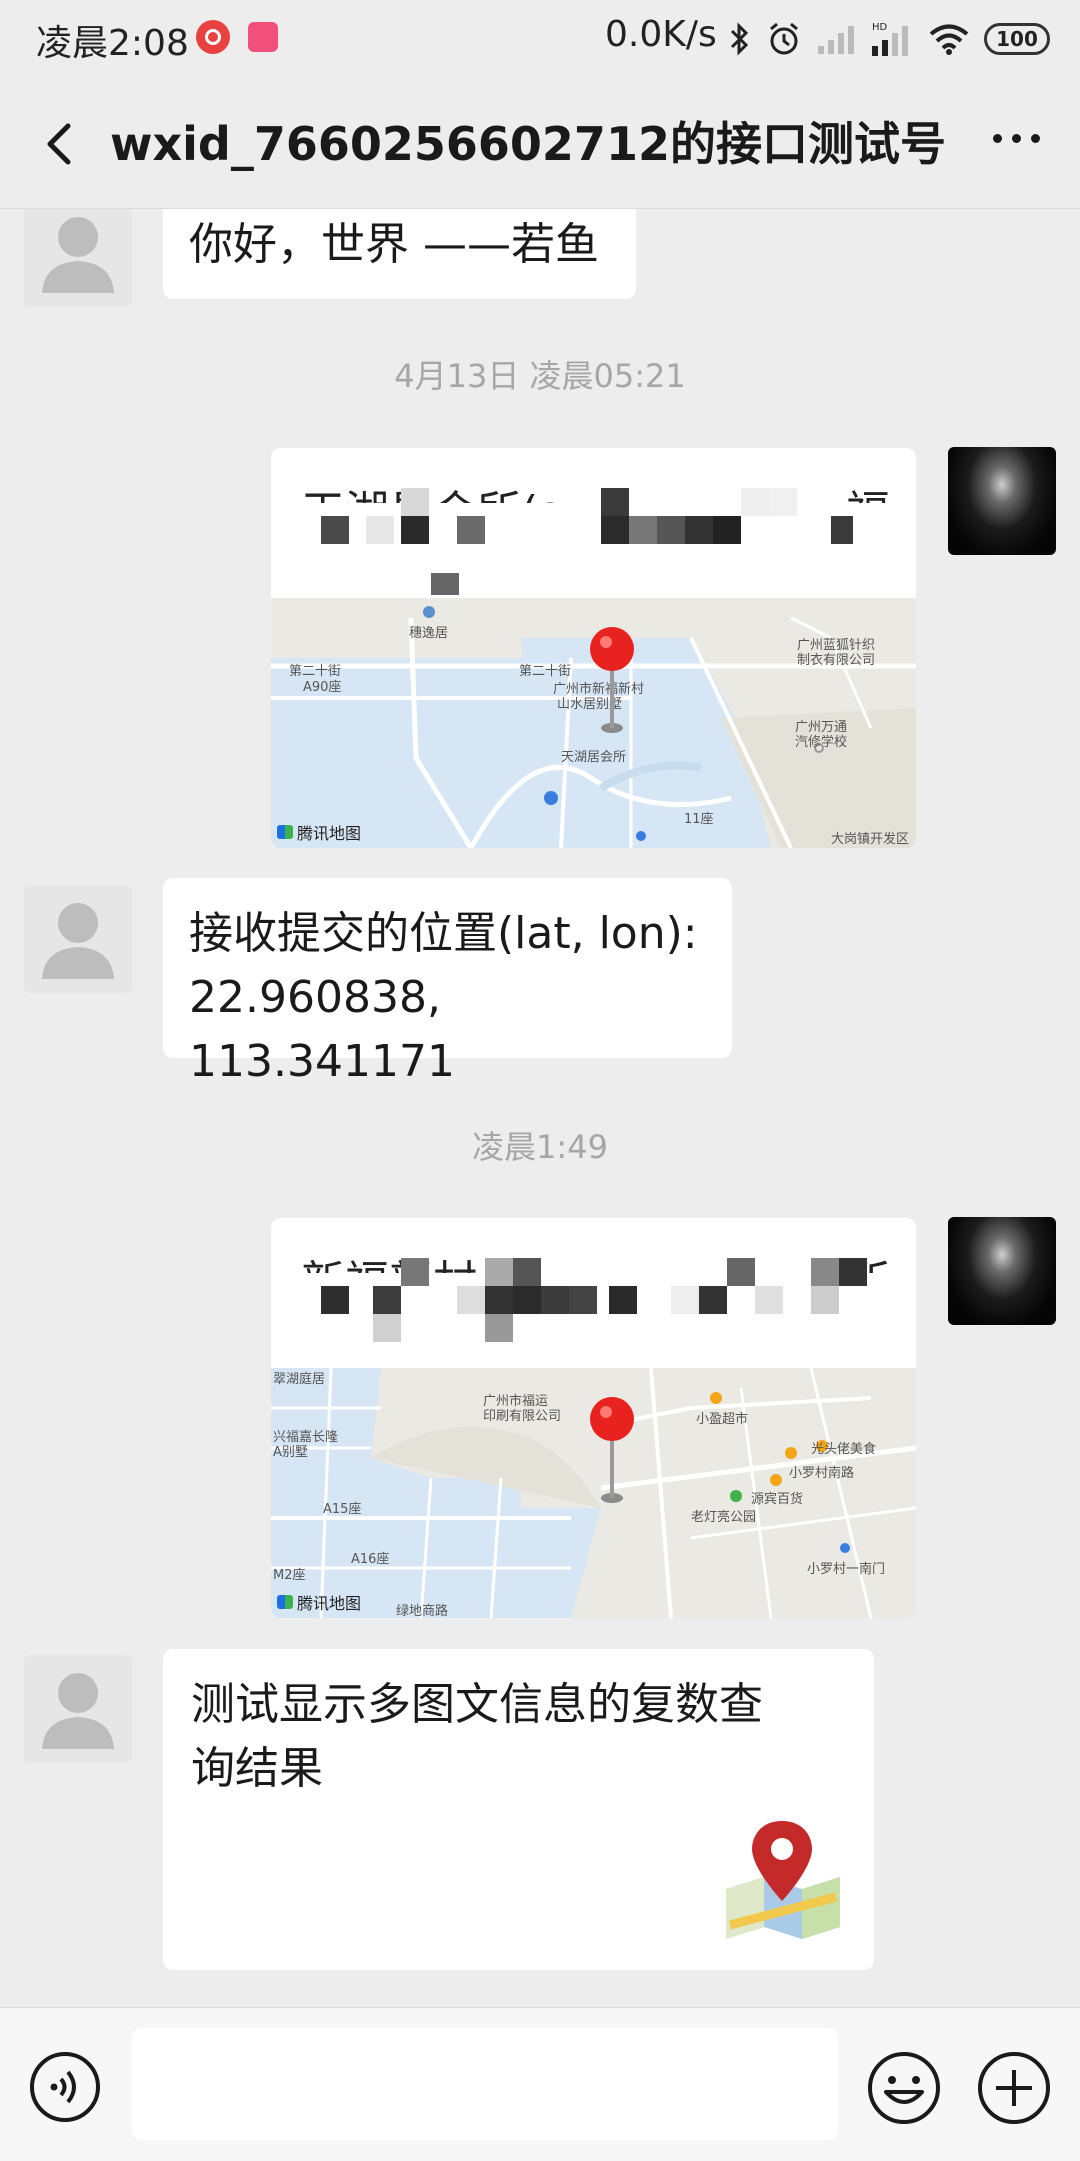 The width and height of the screenshot is (1080, 2161). What do you see at coordinates (477, 1704) in the screenshot?
I see `rich-message-title-line: 测试显示多图文信息的复数查` at bounding box center [477, 1704].